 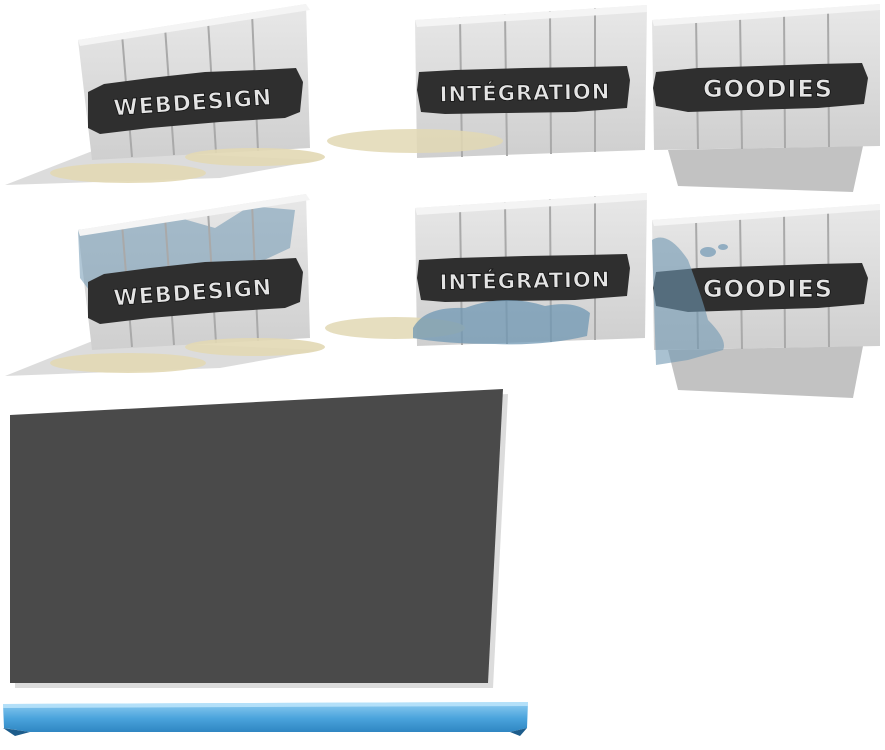 I want to click on integration-button: INTÉGRATION, so click(x=487, y=82).